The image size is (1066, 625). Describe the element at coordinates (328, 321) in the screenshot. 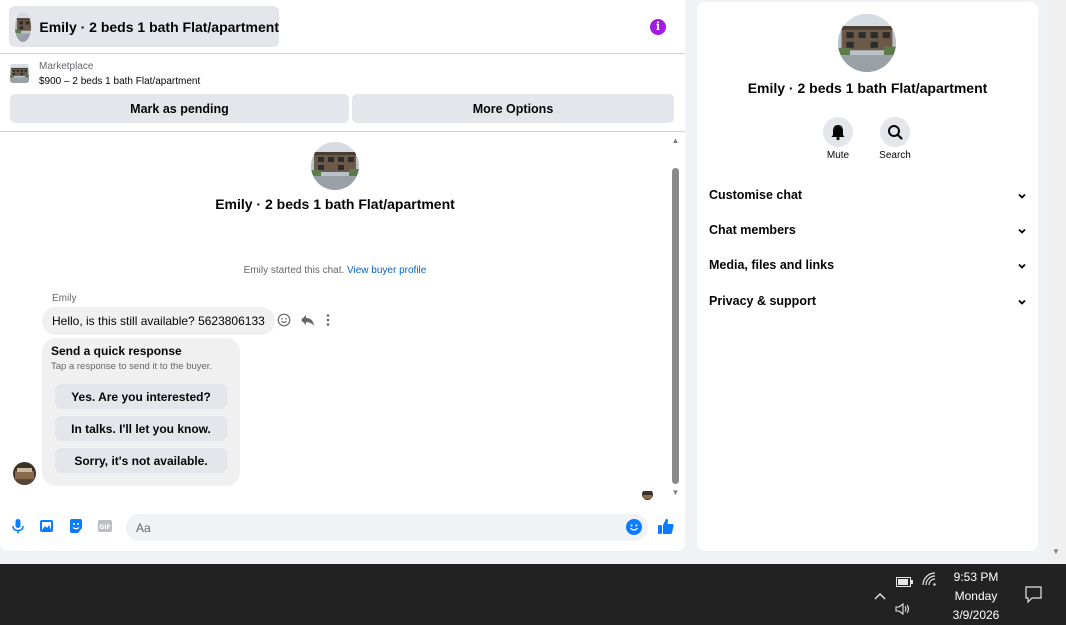

I see `more-actions-icon` at that location.